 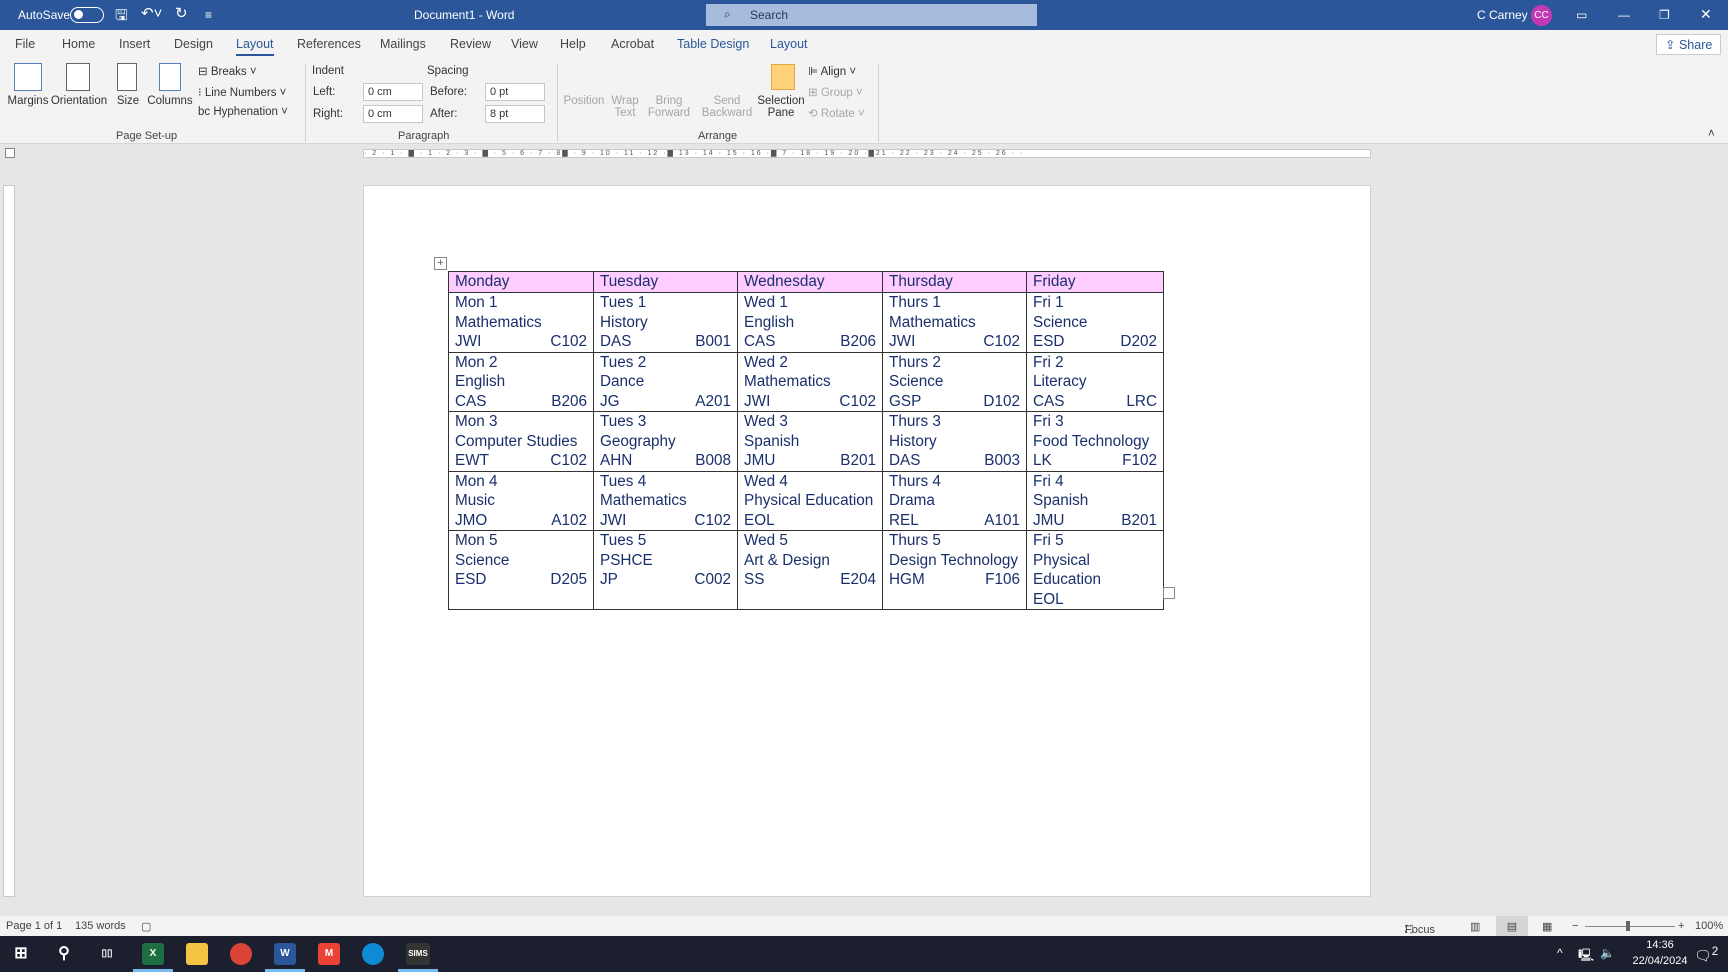 I want to click on undo-icon: ↶˅, so click(x=151, y=13).